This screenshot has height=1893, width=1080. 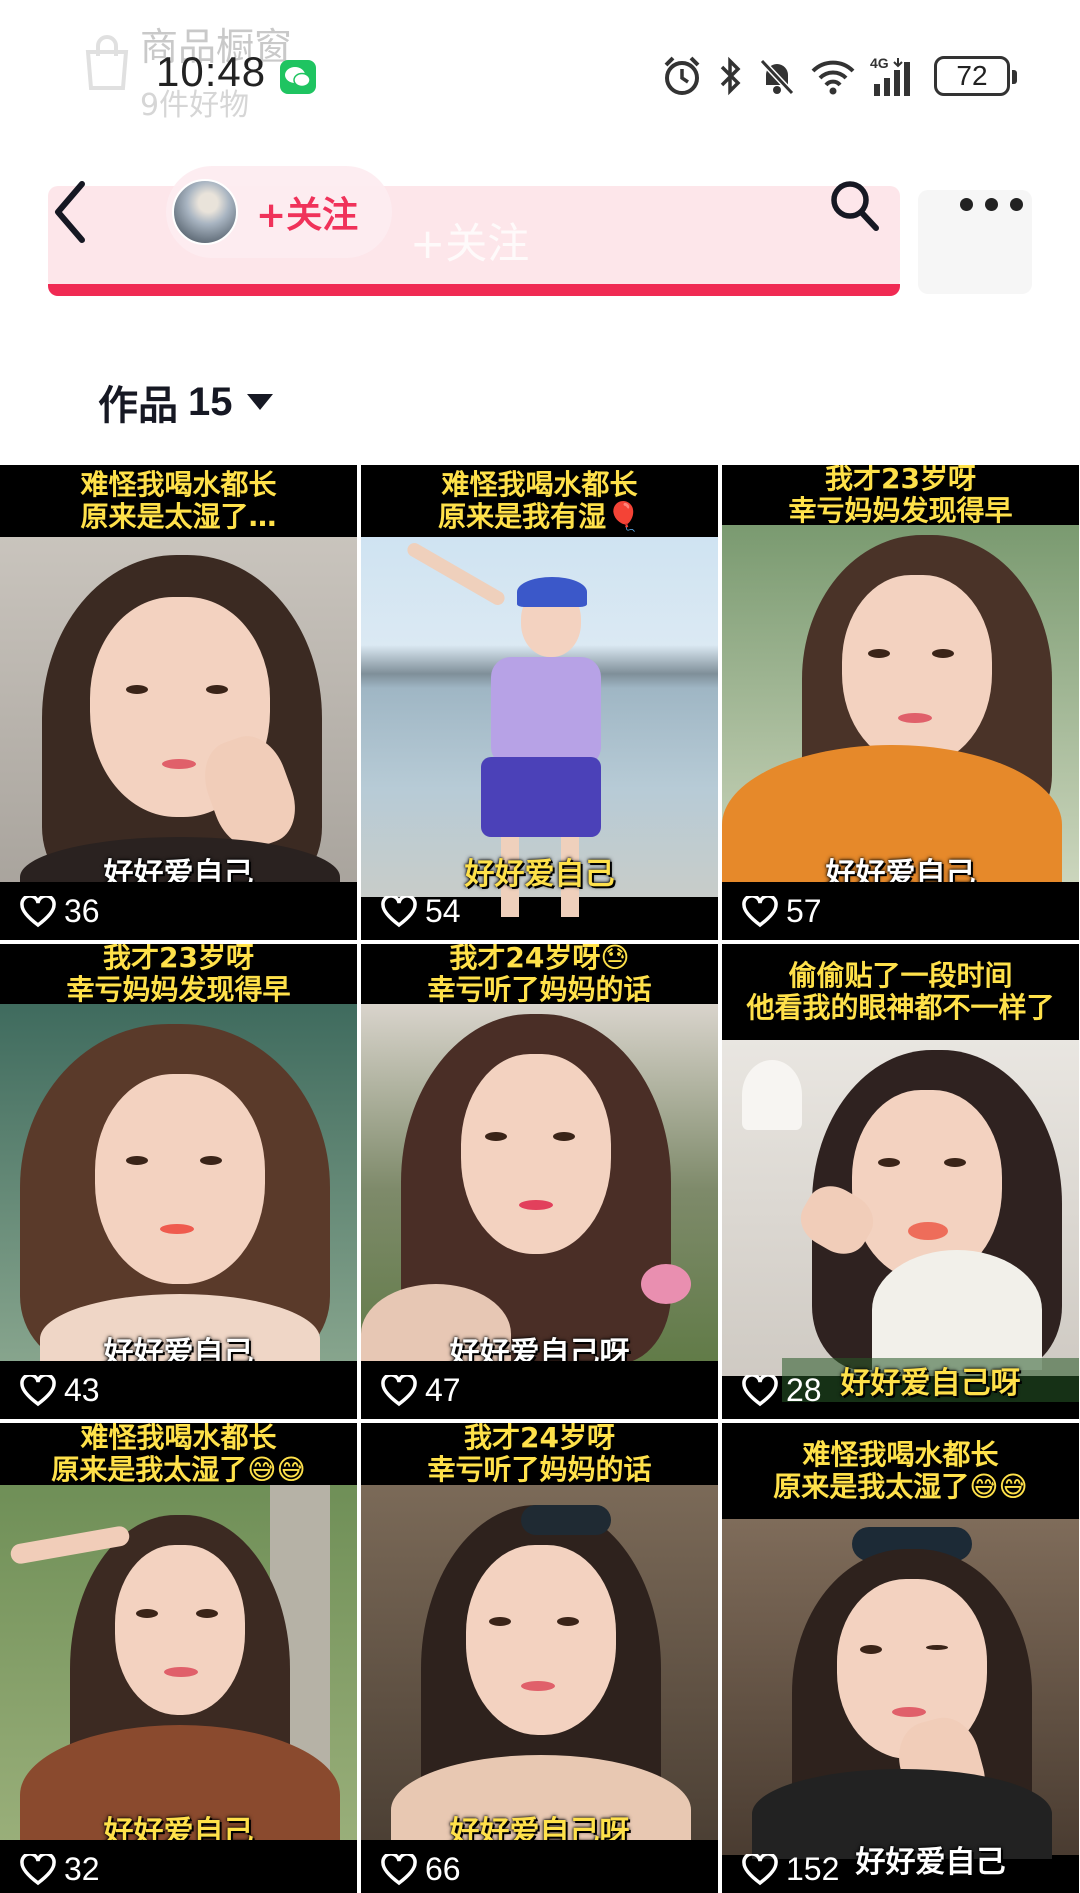 What do you see at coordinates (730, 76) in the screenshot?
I see `bluetooth-icon` at bounding box center [730, 76].